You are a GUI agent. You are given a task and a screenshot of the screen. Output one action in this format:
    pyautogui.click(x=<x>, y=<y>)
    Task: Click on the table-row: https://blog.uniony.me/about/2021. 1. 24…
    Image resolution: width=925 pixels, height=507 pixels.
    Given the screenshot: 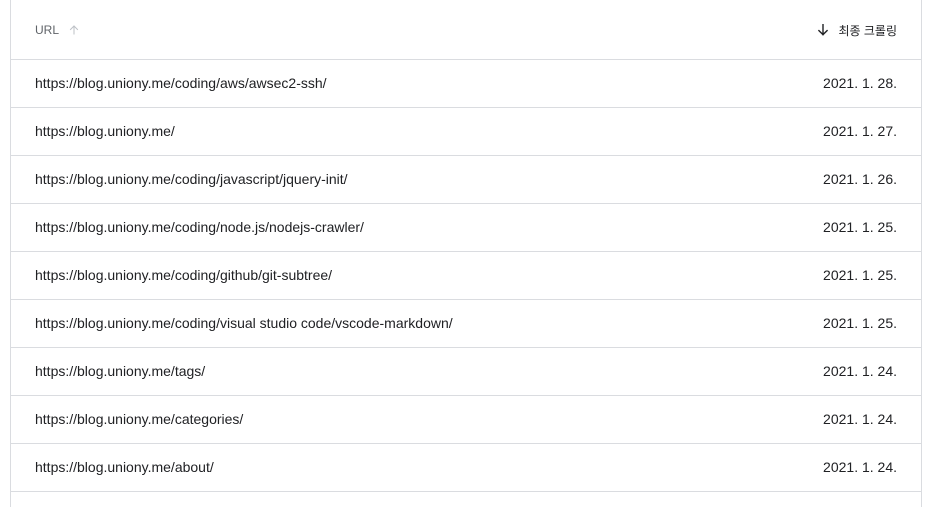 What is the action you would take?
    pyautogui.click(x=466, y=468)
    